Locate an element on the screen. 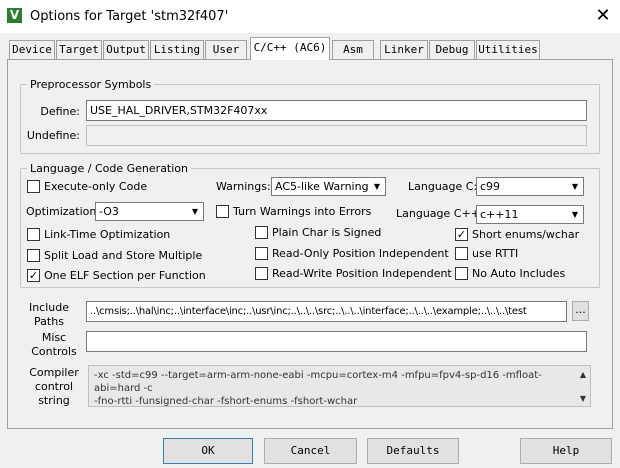 The width and height of the screenshot is (620, 468). preprocessor-title: Preprocessor Symbols is located at coordinates (91, 84).